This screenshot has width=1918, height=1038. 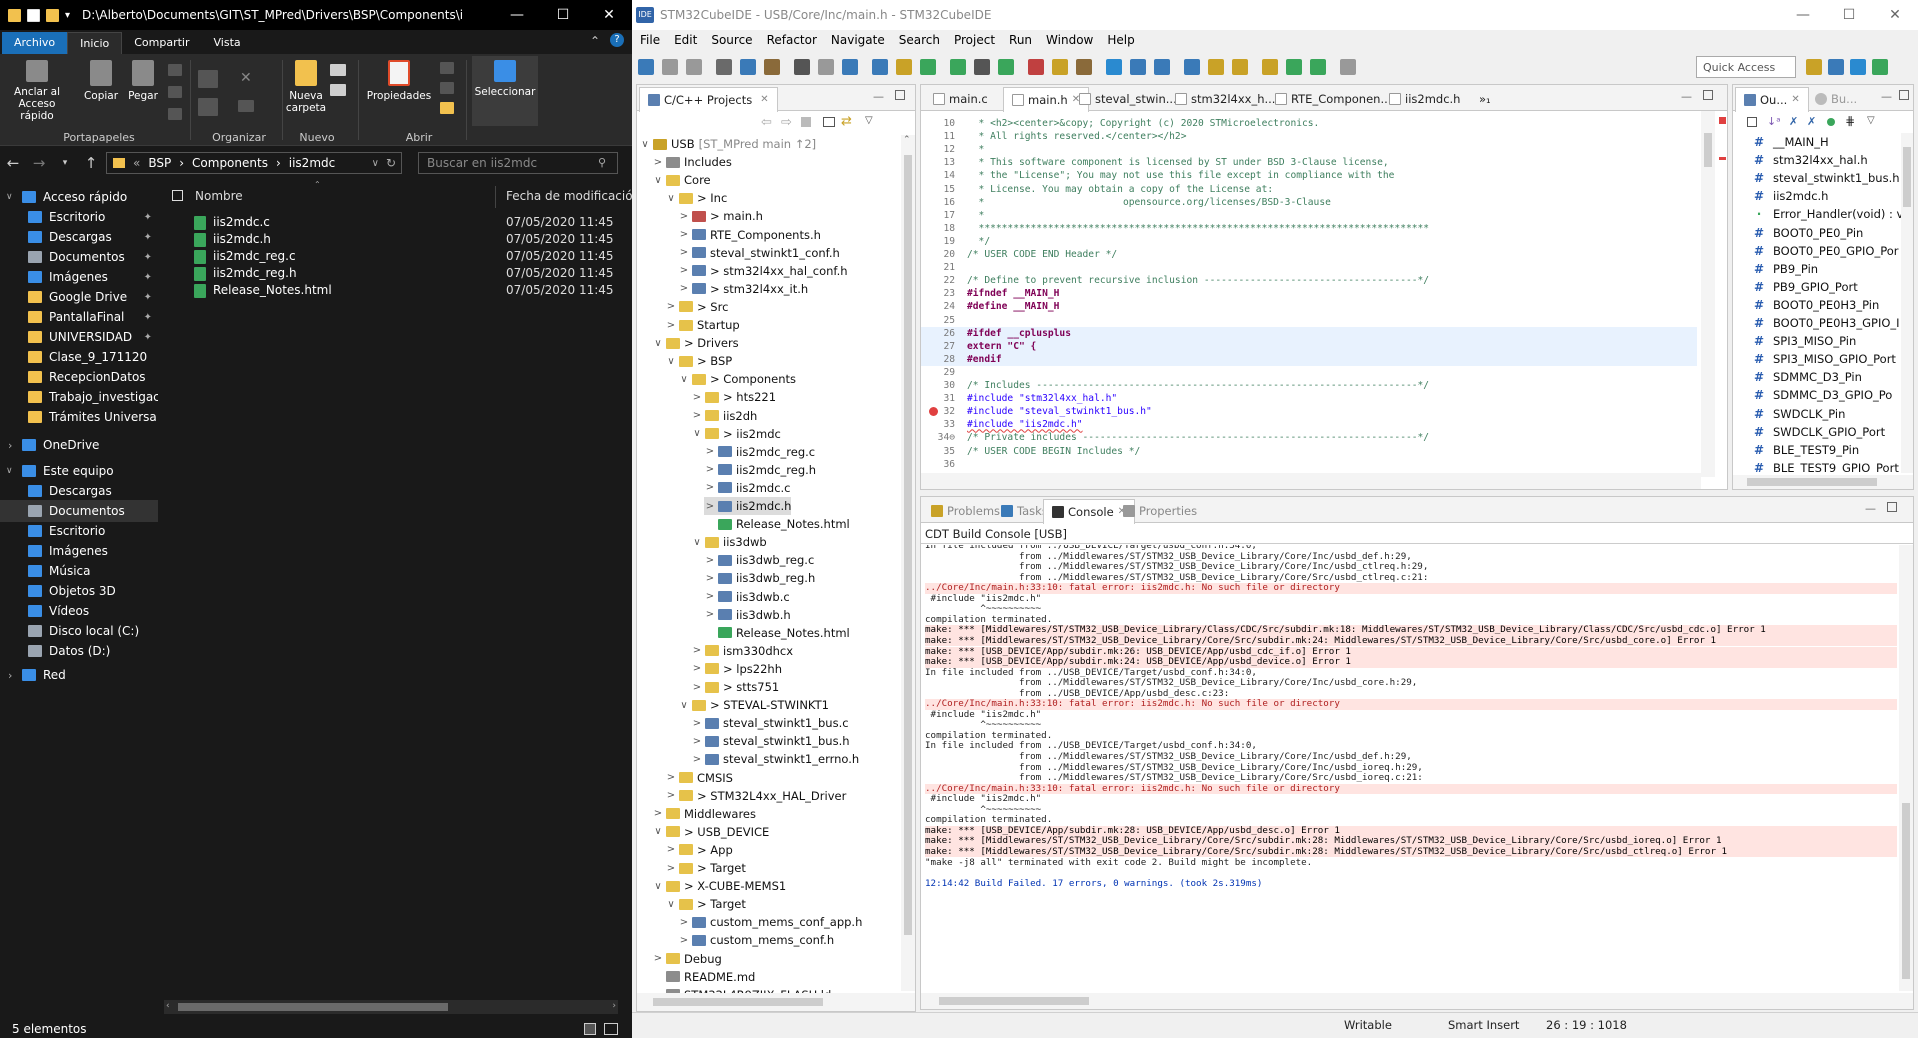 What do you see at coordinates (1006, 67) in the screenshot?
I see `run-last-icon` at bounding box center [1006, 67].